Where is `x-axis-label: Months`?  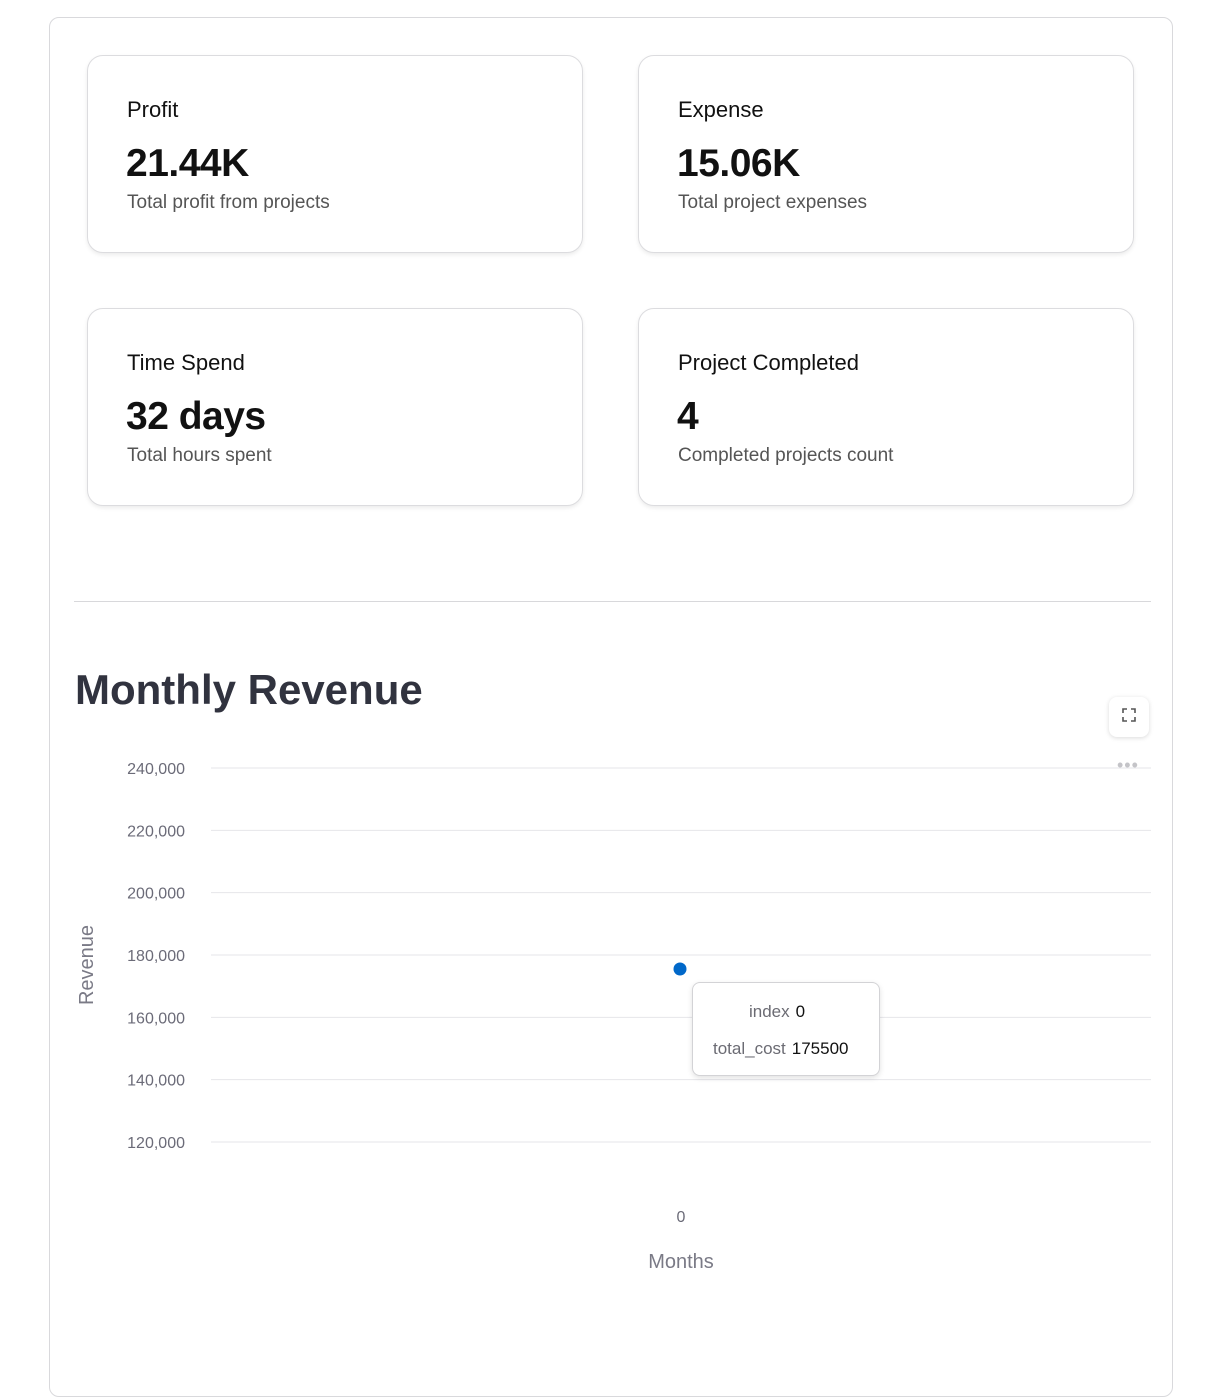
x-axis-label: Months is located at coordinates (681, 1262).